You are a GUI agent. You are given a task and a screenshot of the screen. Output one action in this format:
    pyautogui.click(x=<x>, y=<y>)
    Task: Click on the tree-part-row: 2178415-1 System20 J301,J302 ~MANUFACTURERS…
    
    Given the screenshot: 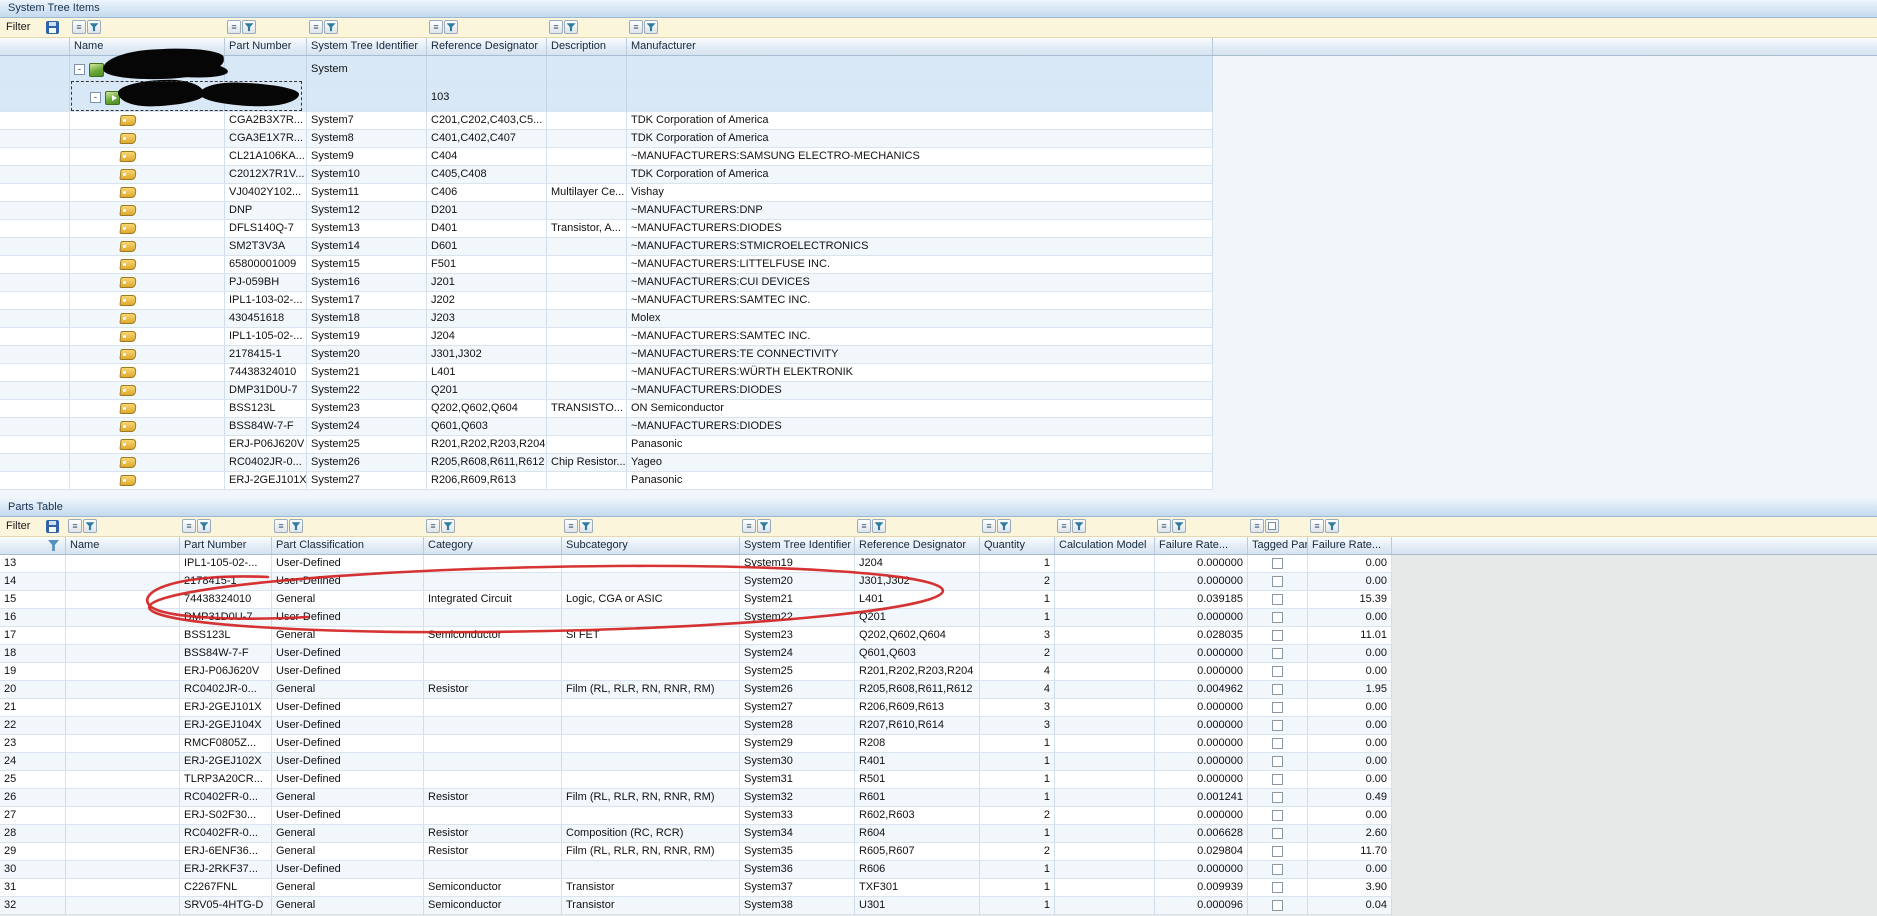 What is the action you would take?
    pyautogui.click(x=606, y=355)
    